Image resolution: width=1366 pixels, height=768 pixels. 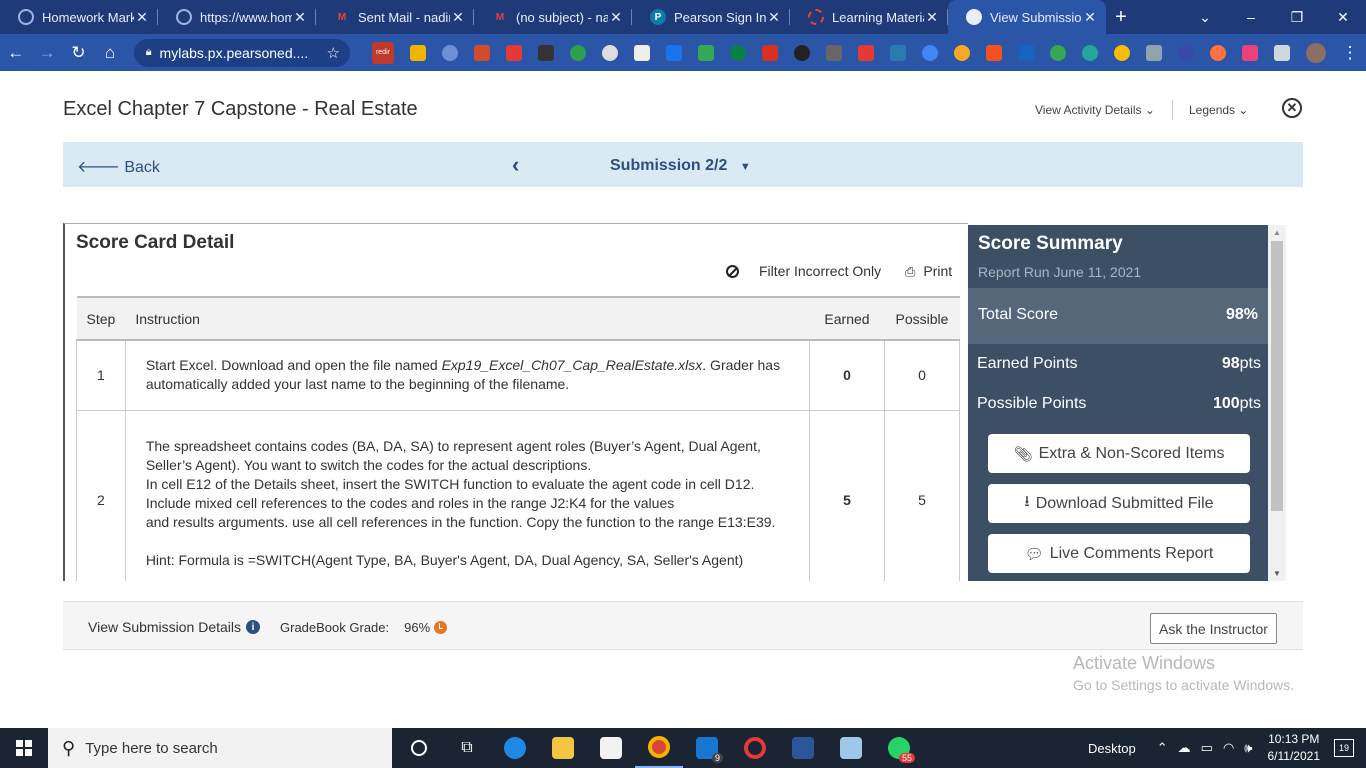 What do you see at coordinates (659, 748) in the screenshot?
I see `chrome-icon` at bounding box center [659, 748].